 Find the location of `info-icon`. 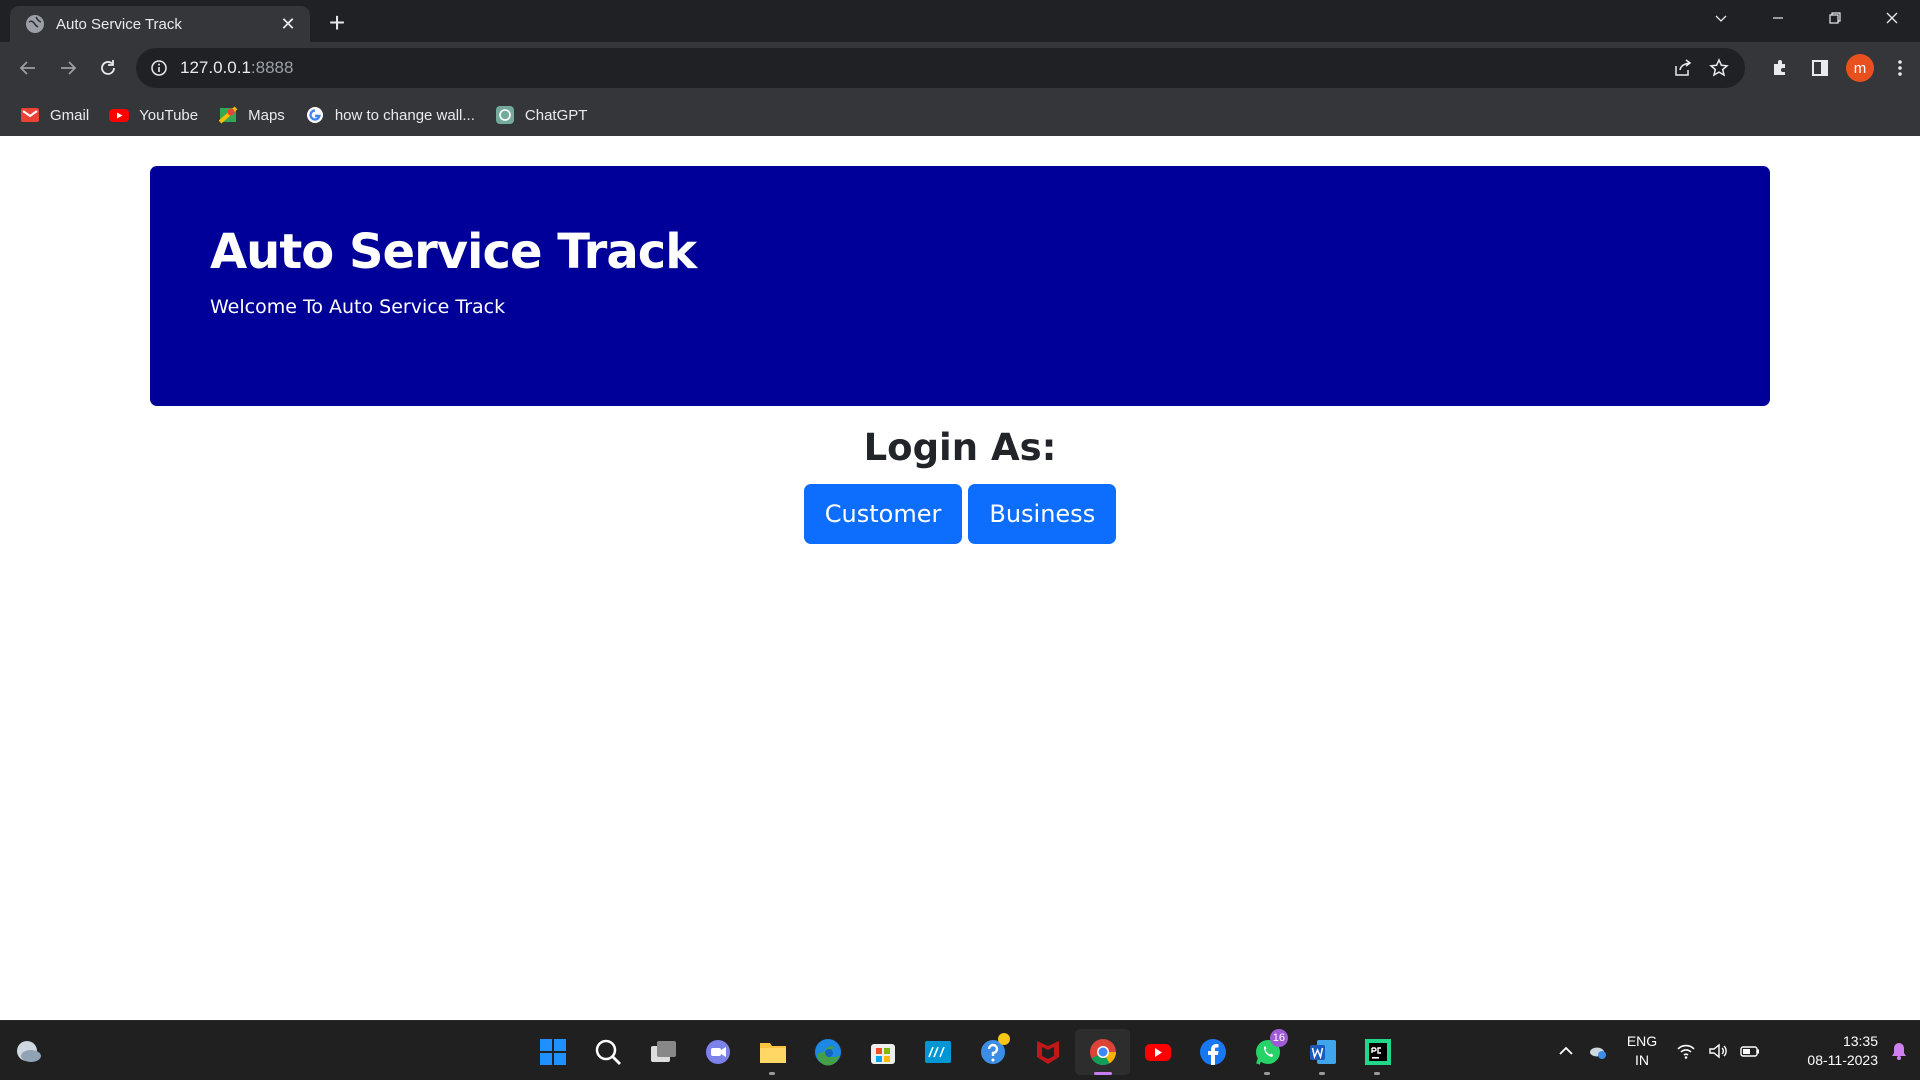

info-icon is located at coordinates (159, 68).